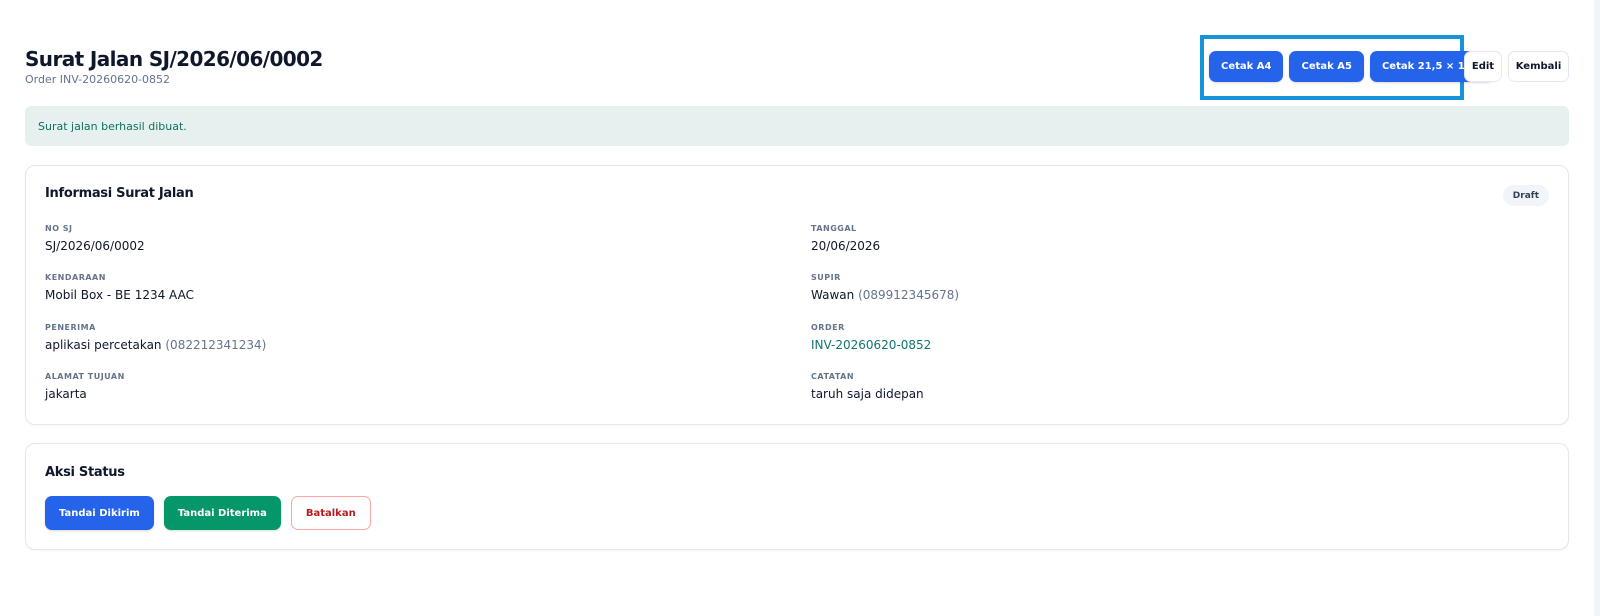  Describe the element at coordinates (95, 246) in the screenshot. I see `field-value: SJ/2026/06/0002` at that location.